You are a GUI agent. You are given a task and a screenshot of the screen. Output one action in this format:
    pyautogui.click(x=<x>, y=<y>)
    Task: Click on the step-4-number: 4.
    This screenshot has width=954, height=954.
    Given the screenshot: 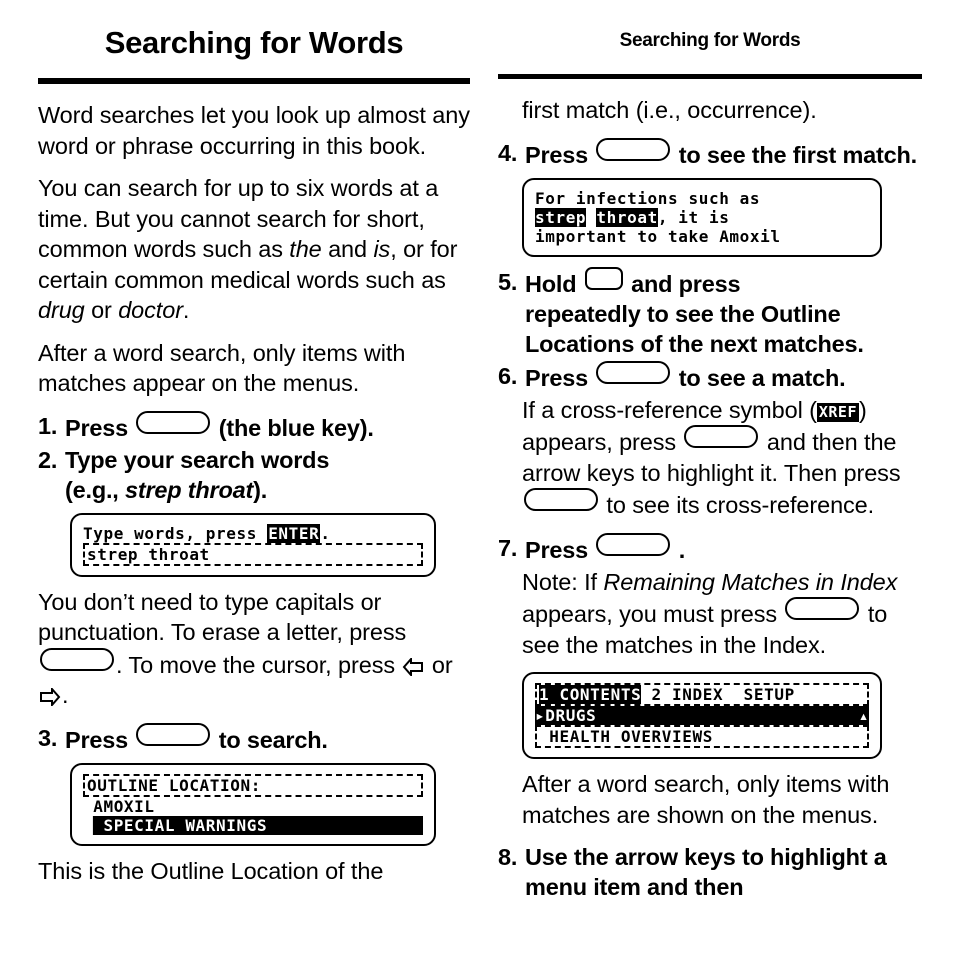 What is the action you would take?
    pyautogui.click(x=508, y=152)
    